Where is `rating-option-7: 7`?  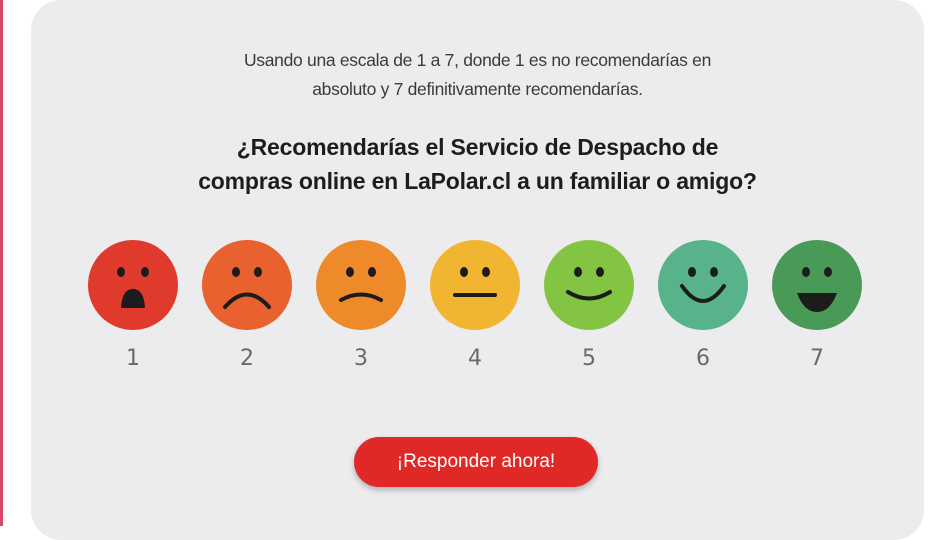 rating-option-7: 7 is located at coordinates (817, 305).